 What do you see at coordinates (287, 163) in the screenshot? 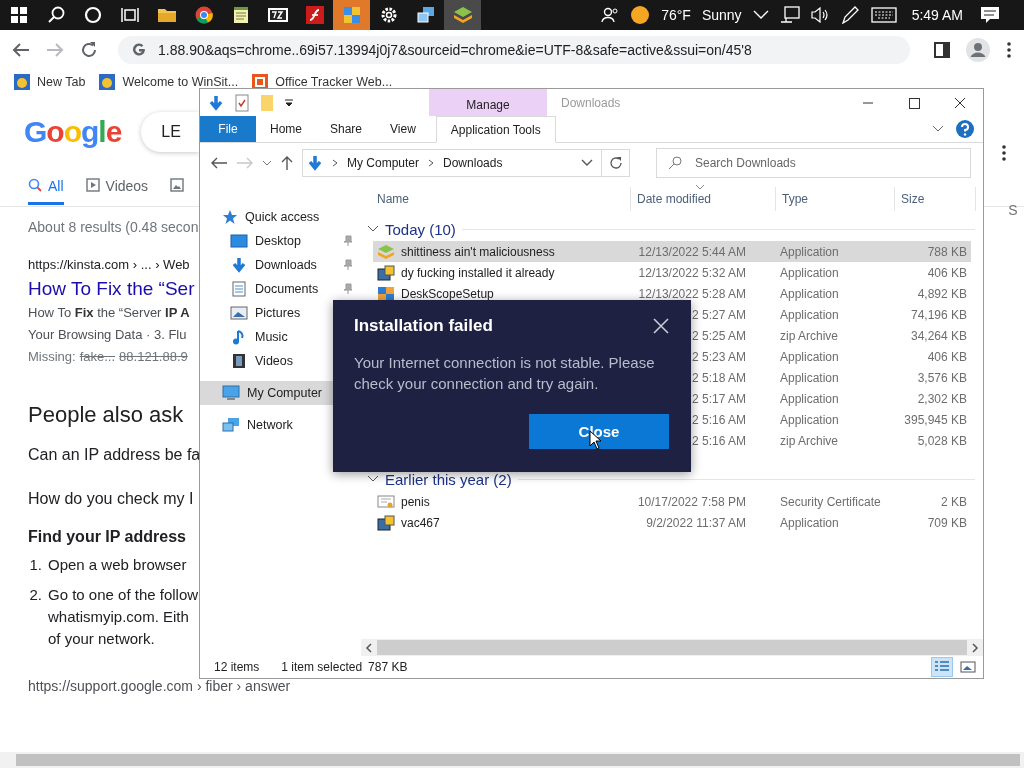
I see `up-icon` at bounding box center [287, 163].